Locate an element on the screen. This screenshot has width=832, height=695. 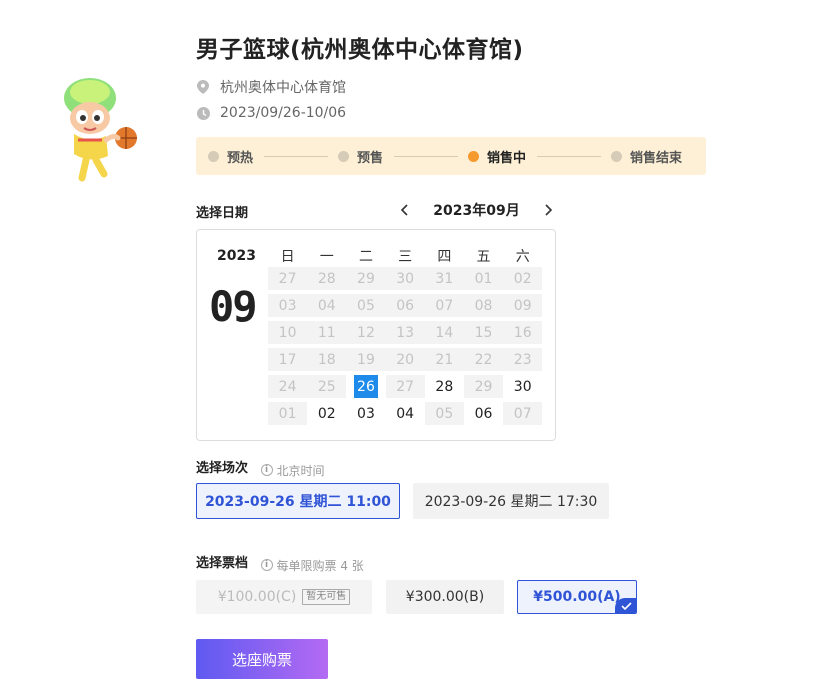
status-step-preheat: 预热 is located at coordinates (230, 156).